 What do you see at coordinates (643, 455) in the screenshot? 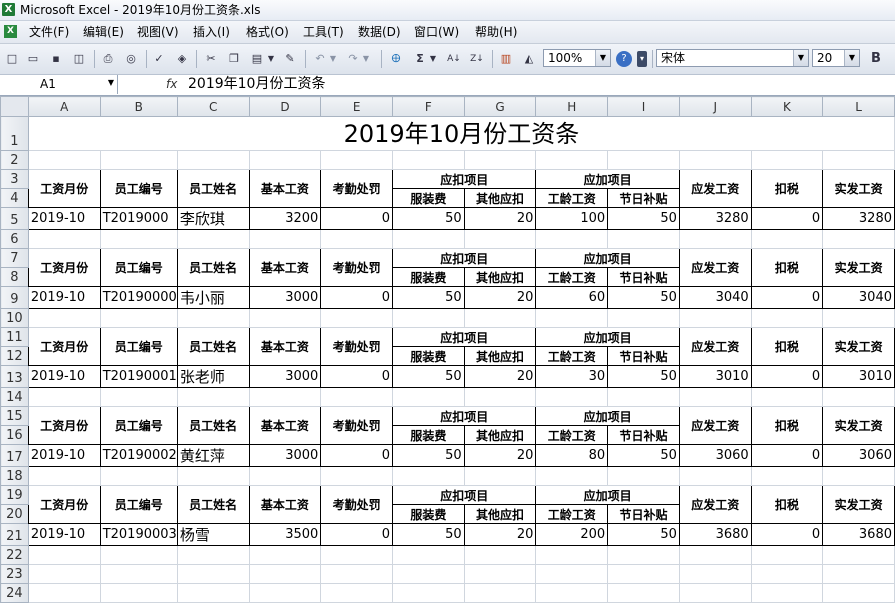
I see `cell-holiday: 50` at bounding box center [643, 455].